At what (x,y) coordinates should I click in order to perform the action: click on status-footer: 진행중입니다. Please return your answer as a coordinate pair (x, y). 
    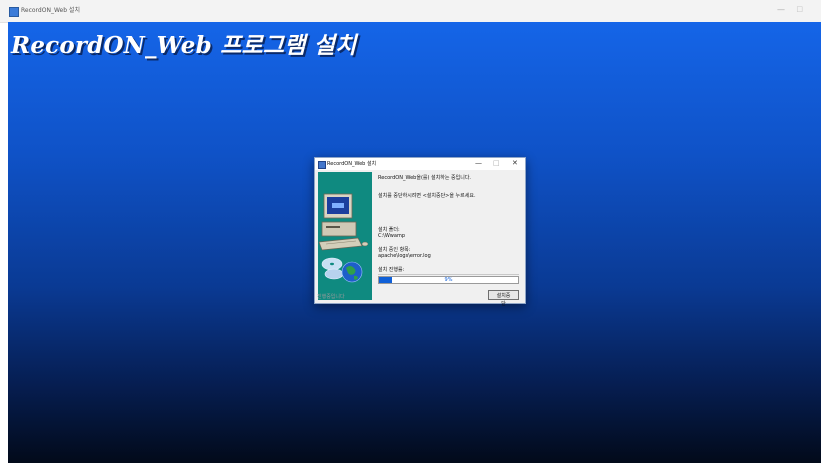
    Looking at the image, I should click on (331, 297).